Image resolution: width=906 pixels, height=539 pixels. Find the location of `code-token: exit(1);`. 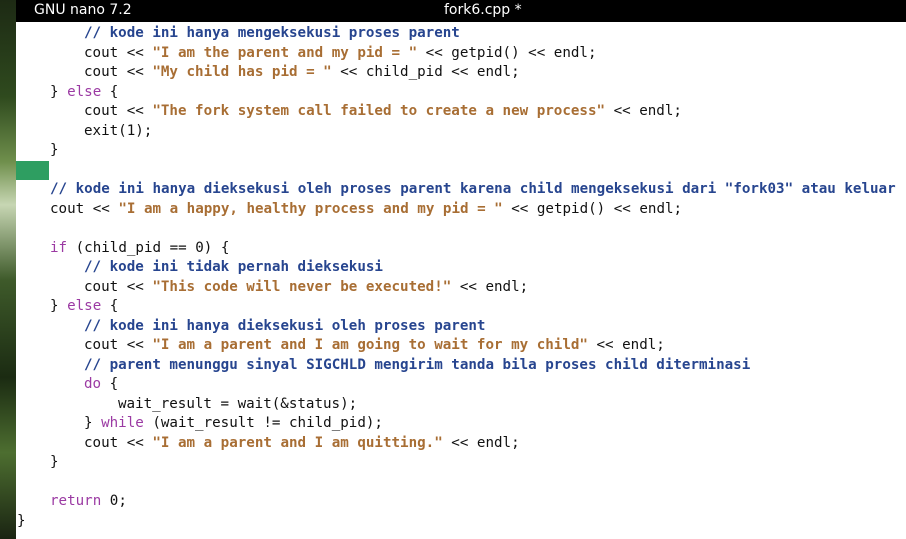

code-token: exit(1); is located at coordinates (118, 130).